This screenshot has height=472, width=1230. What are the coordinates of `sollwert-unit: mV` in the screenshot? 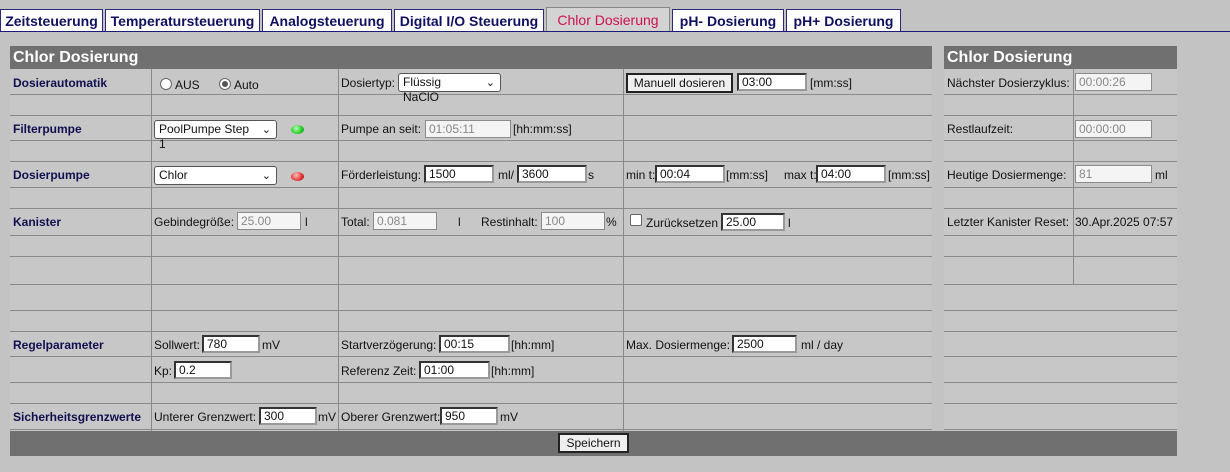 It's located at (271, 345).